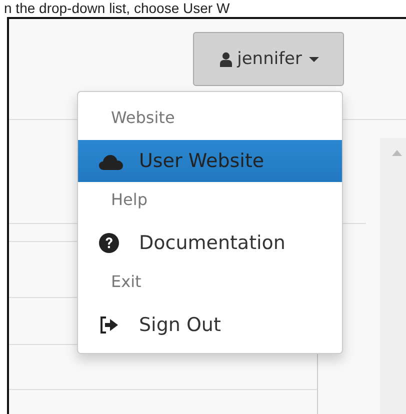  What do you see at coordinates (226, 59) in the screenshot?
I see `user-icon` at bounding box center [226, 59].